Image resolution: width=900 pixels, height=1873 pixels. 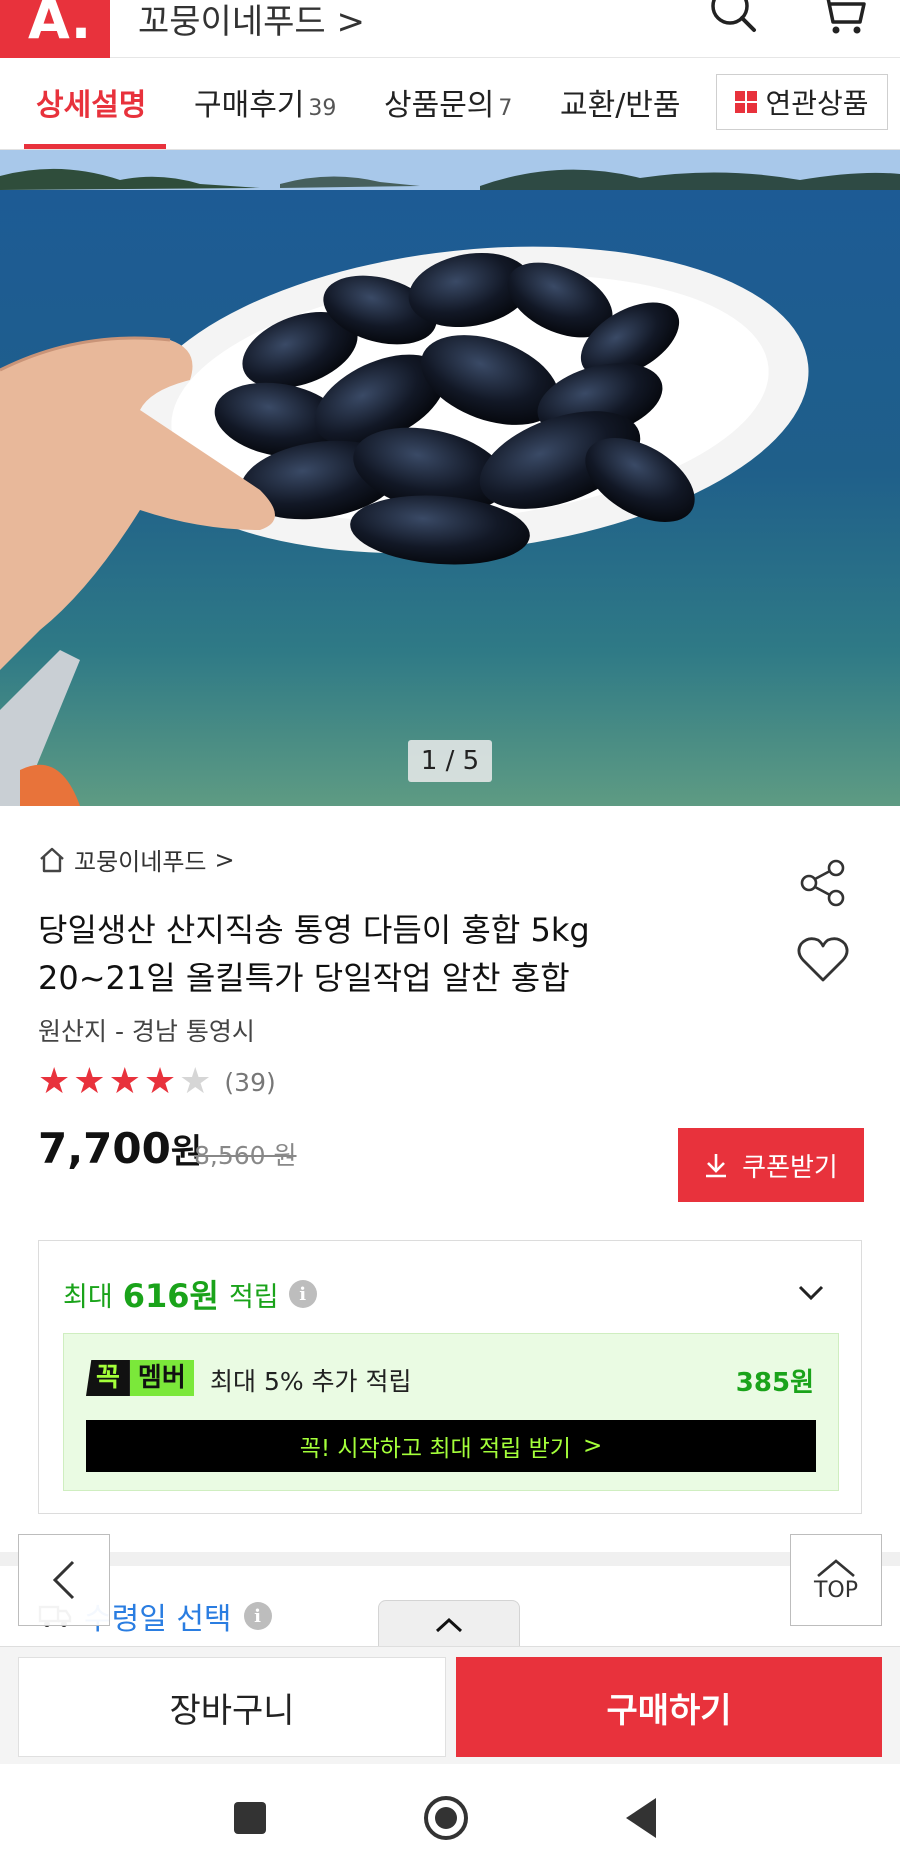 I want to click on back-button, so click(x=64, y=1580).